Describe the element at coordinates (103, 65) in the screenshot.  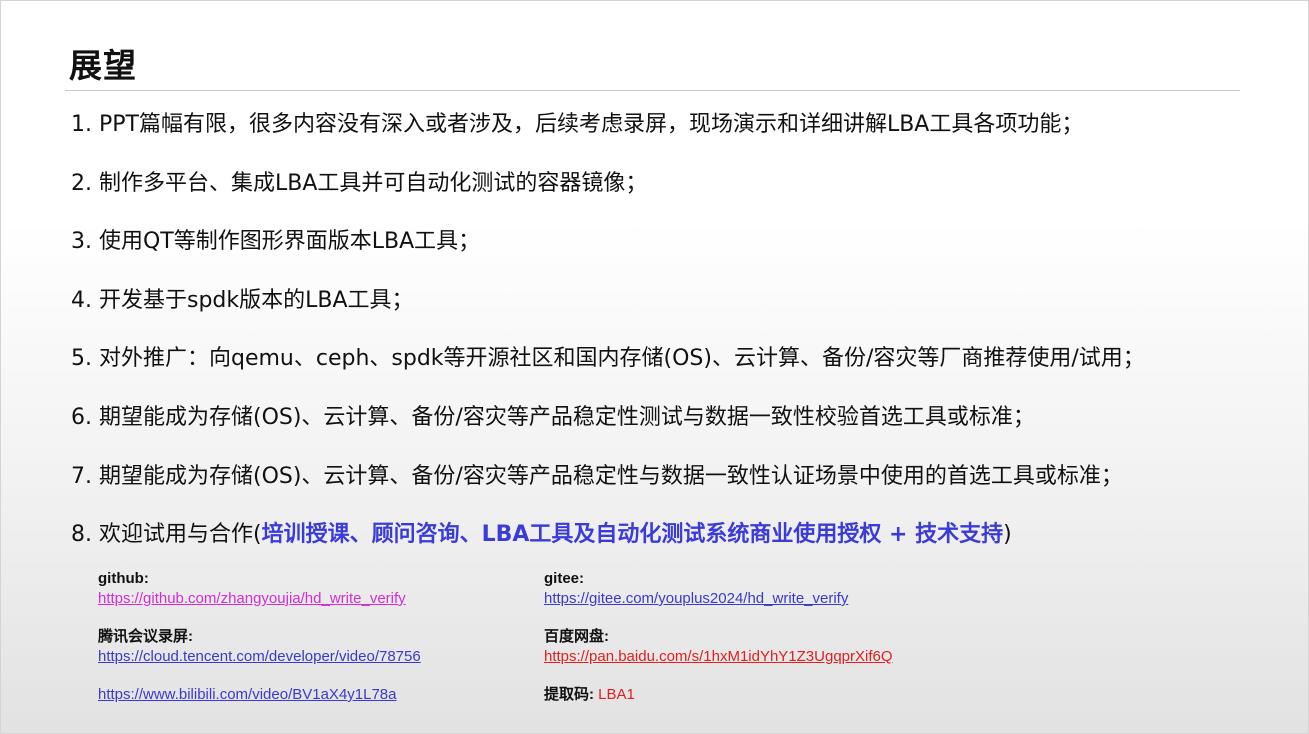
I see `slide-title: 展望` at that location.